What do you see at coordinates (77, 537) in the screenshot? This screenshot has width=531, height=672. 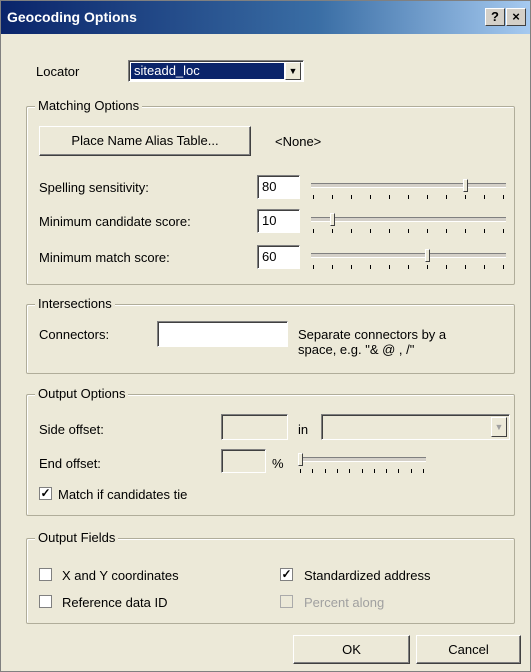 I see `output-fields-legend: Output Fields` at bounding box center [77, 537].